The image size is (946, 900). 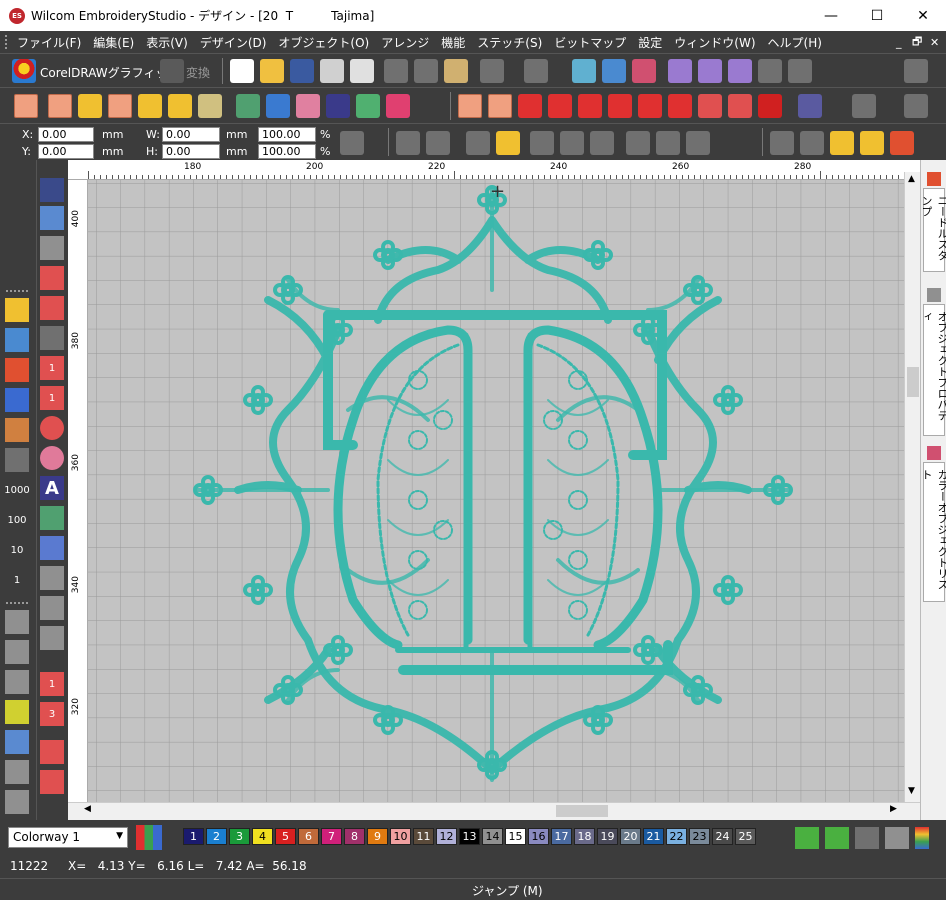 I want to click on scissors-icon, so click(x=17, y=460).